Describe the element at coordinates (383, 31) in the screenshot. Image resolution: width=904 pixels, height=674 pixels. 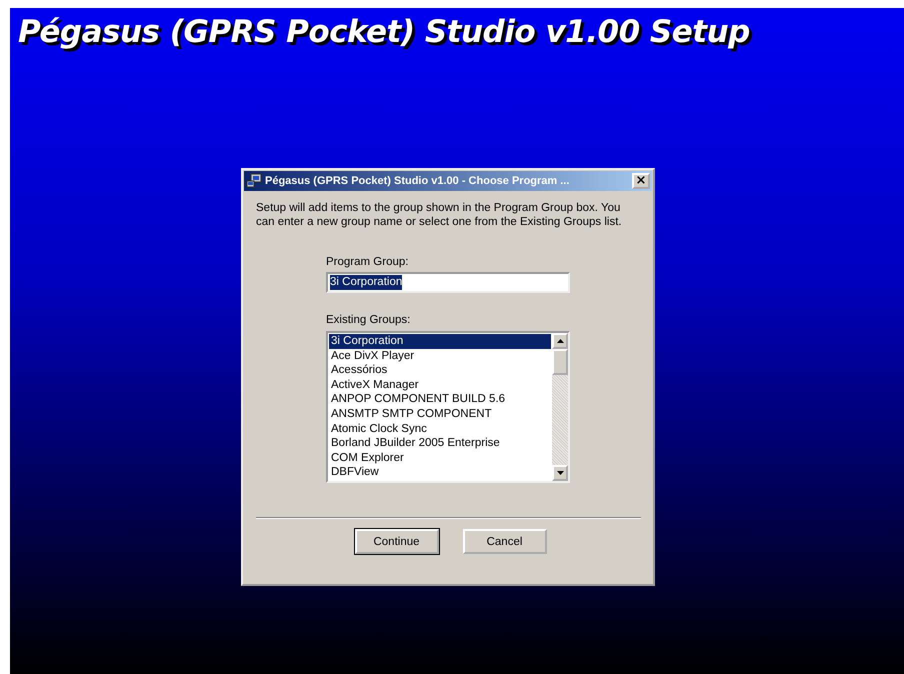
I see `setup-title: Pégasus (GPRS Pocket) Studio v1.00 Setup` at that location.